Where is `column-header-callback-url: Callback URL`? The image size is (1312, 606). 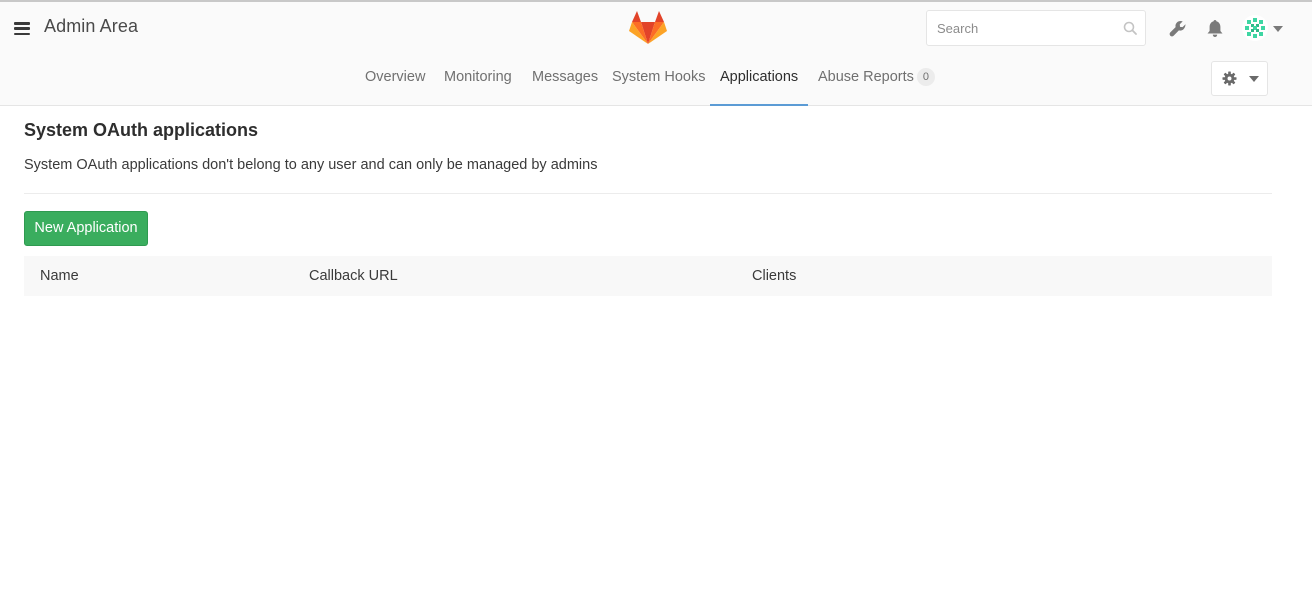 column-header-callback-url: Callback URL is located at coordinates (353, 276).